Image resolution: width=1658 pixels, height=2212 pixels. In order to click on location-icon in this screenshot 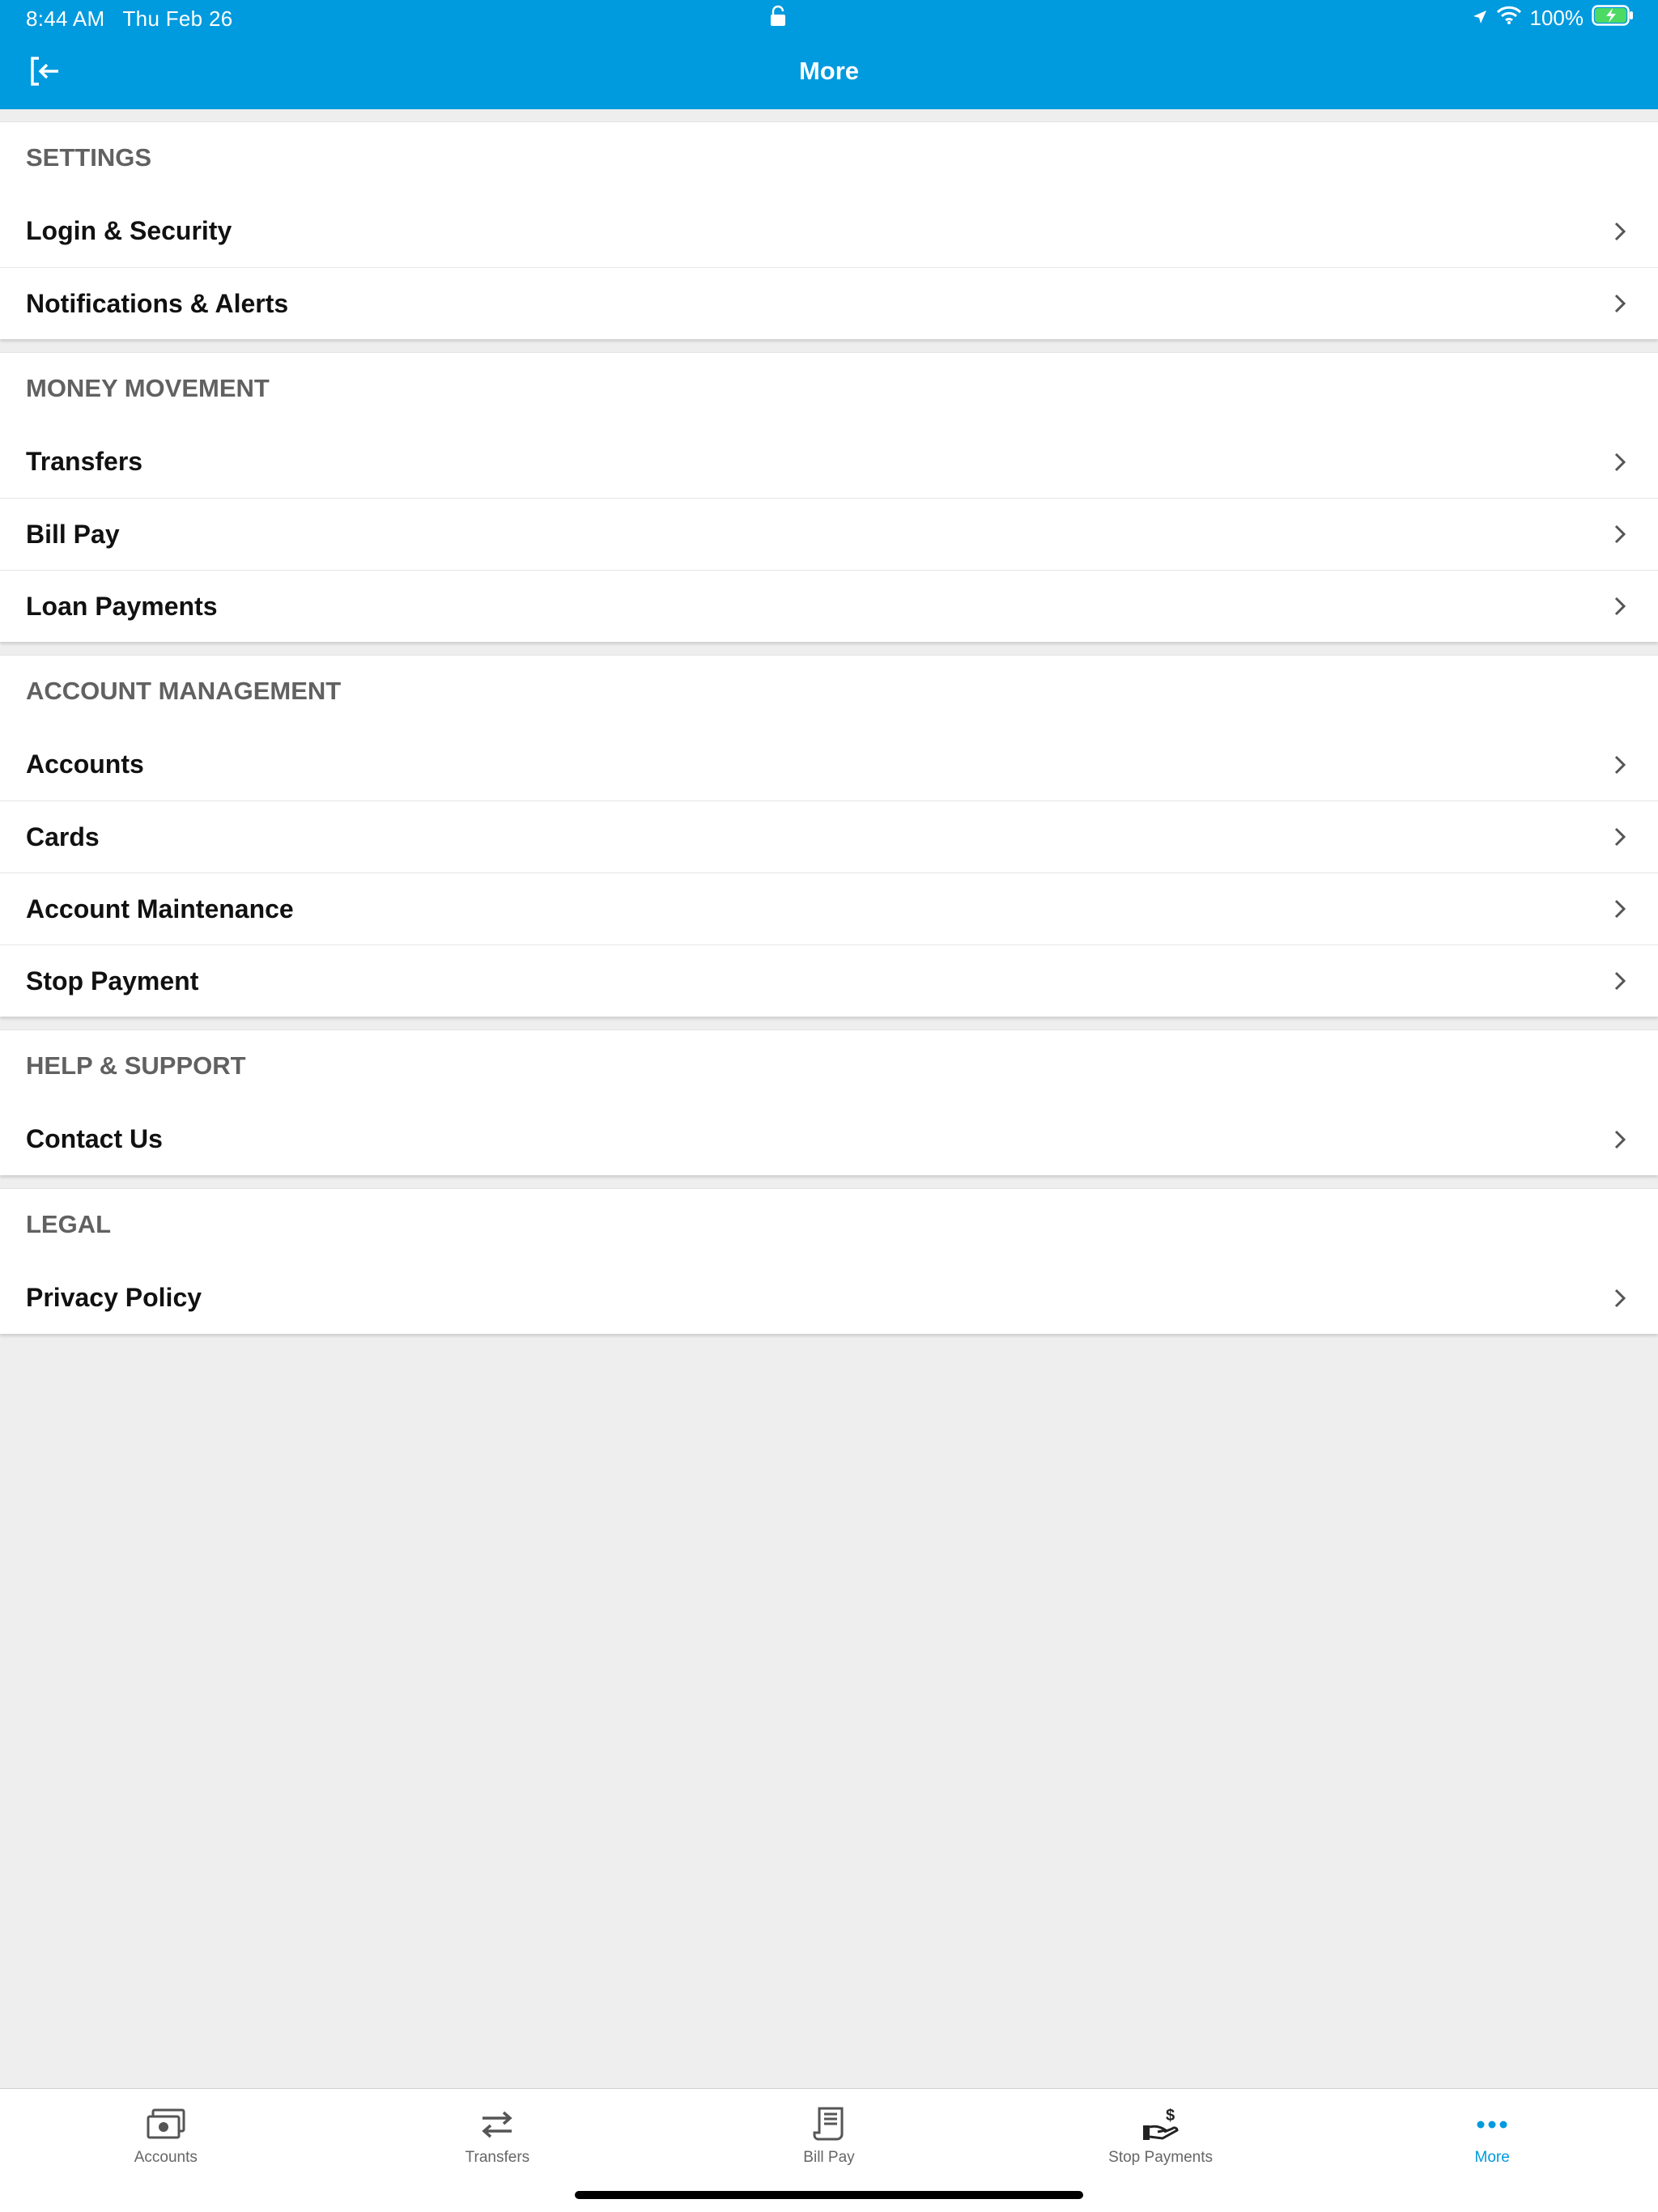, I will do `click(1480, 18)`.